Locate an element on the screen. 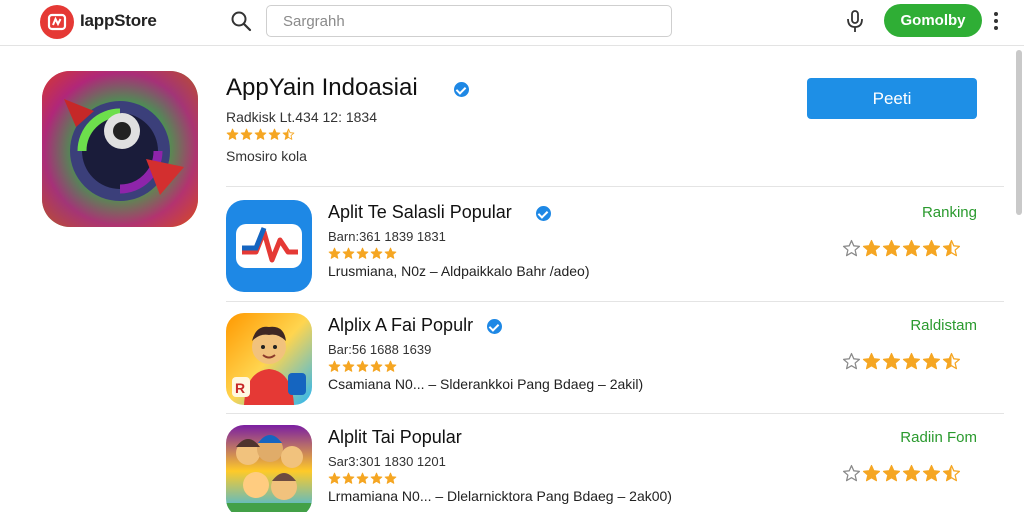 The width and height of the screenshot is (1024, 512). featured-star-rating is located at coordinates (260, 134).